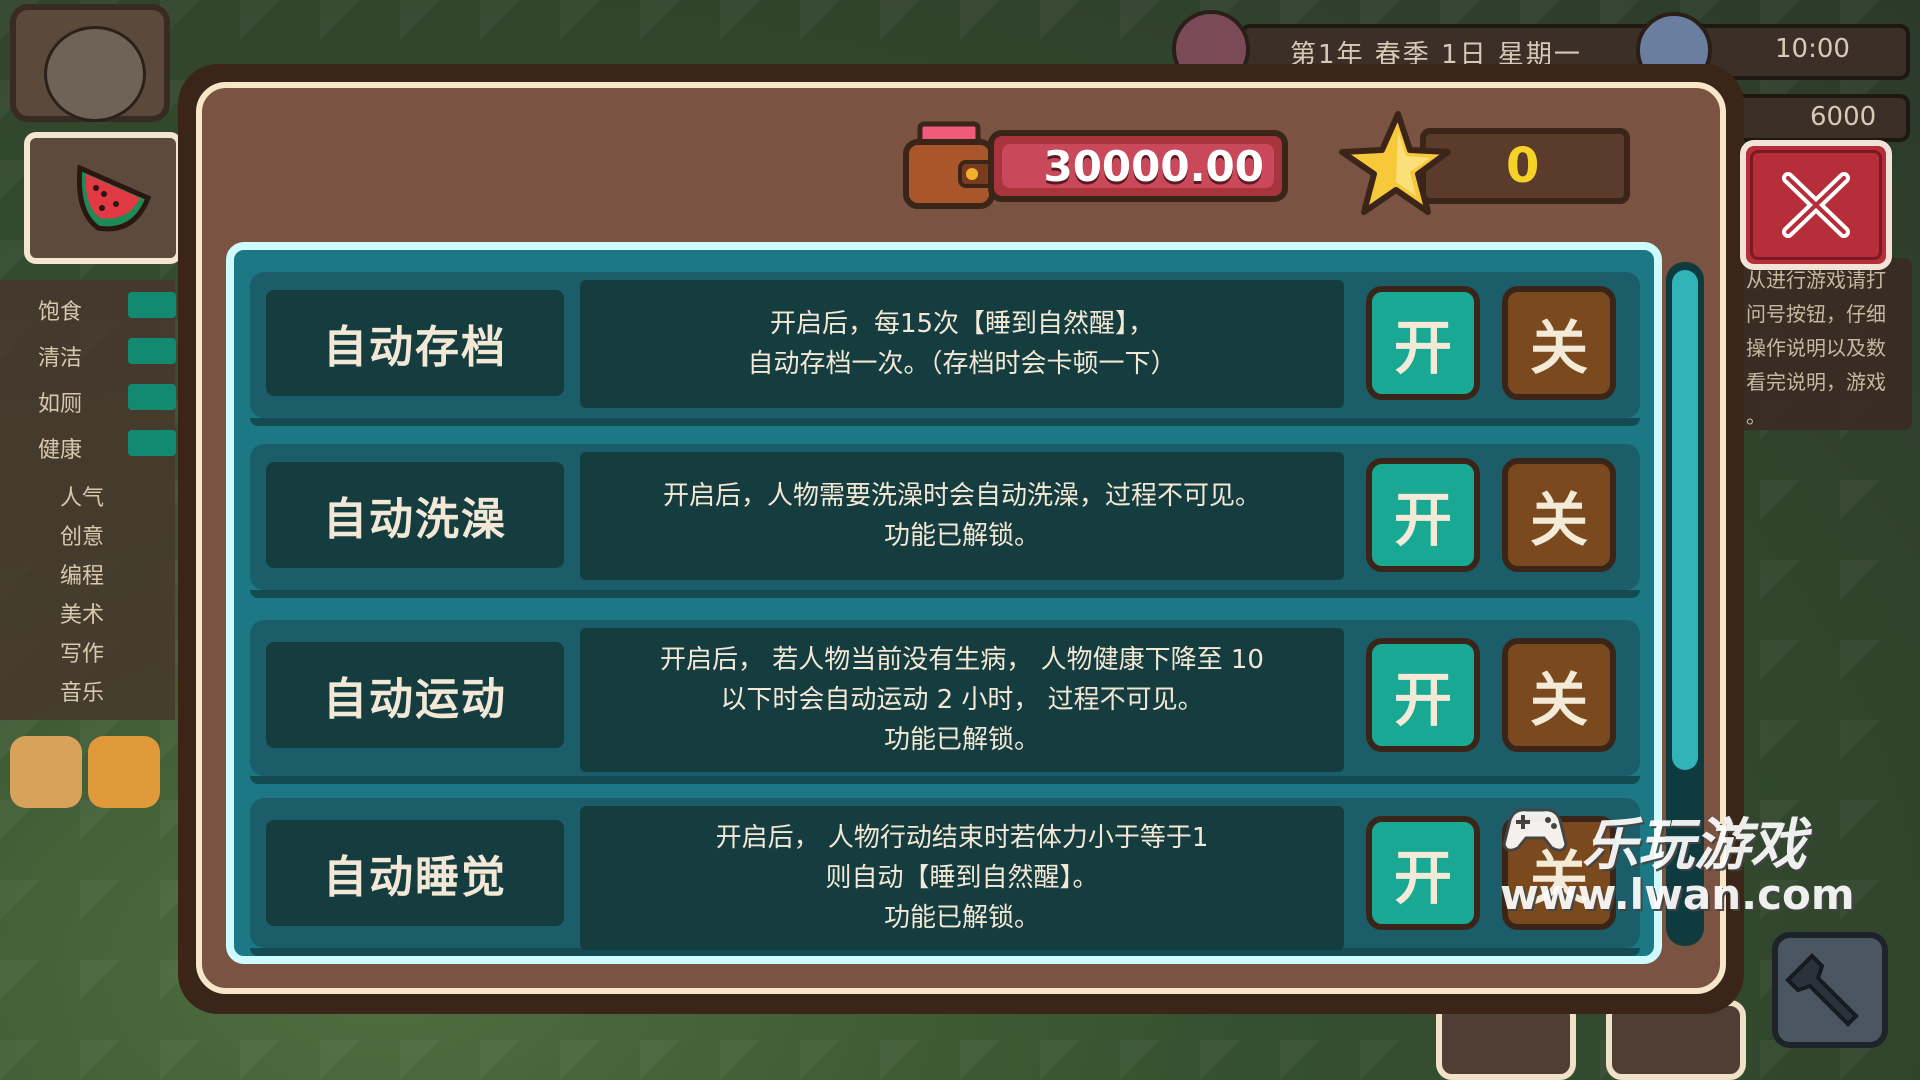 This screenshot has width=1920, height=1080. Describe the element at coordinates (1423, 515) in the screenshot. I see `autobath-on-button: 开` at that location.